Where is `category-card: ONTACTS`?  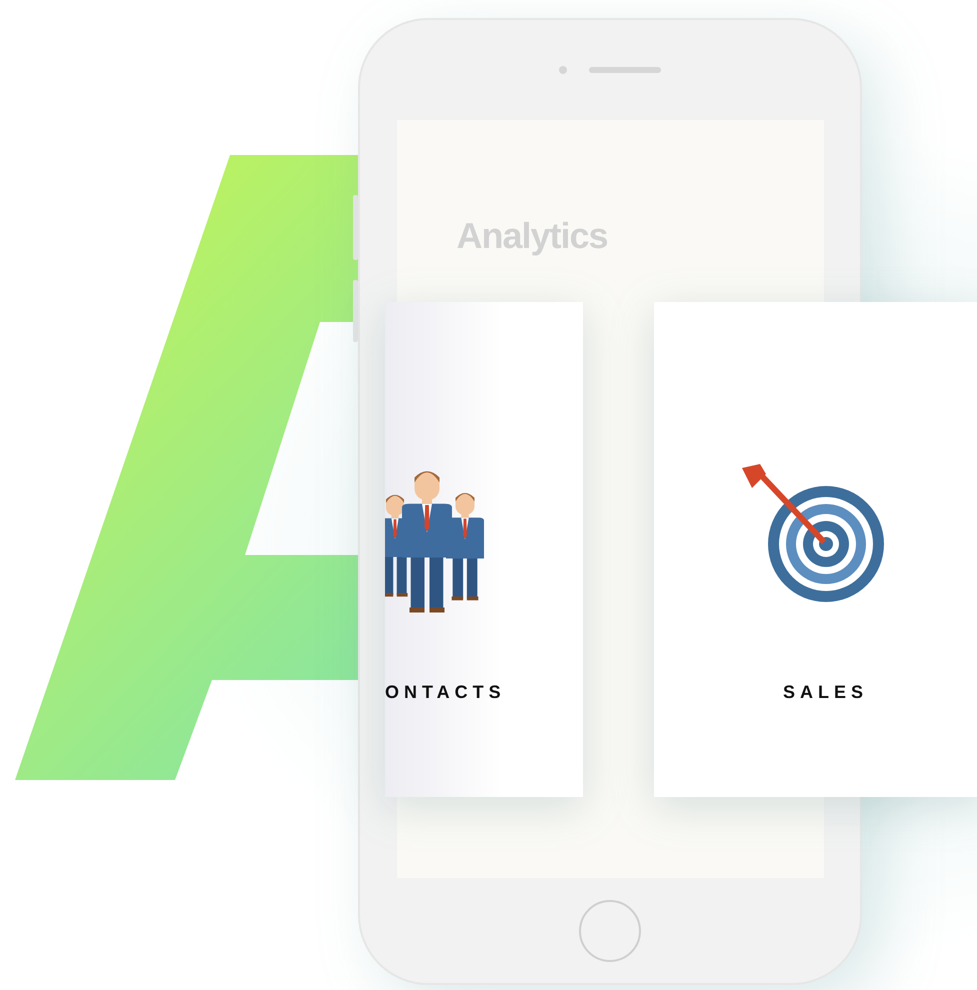
category-card: ONTACTS is located at coordinates (484, 549).